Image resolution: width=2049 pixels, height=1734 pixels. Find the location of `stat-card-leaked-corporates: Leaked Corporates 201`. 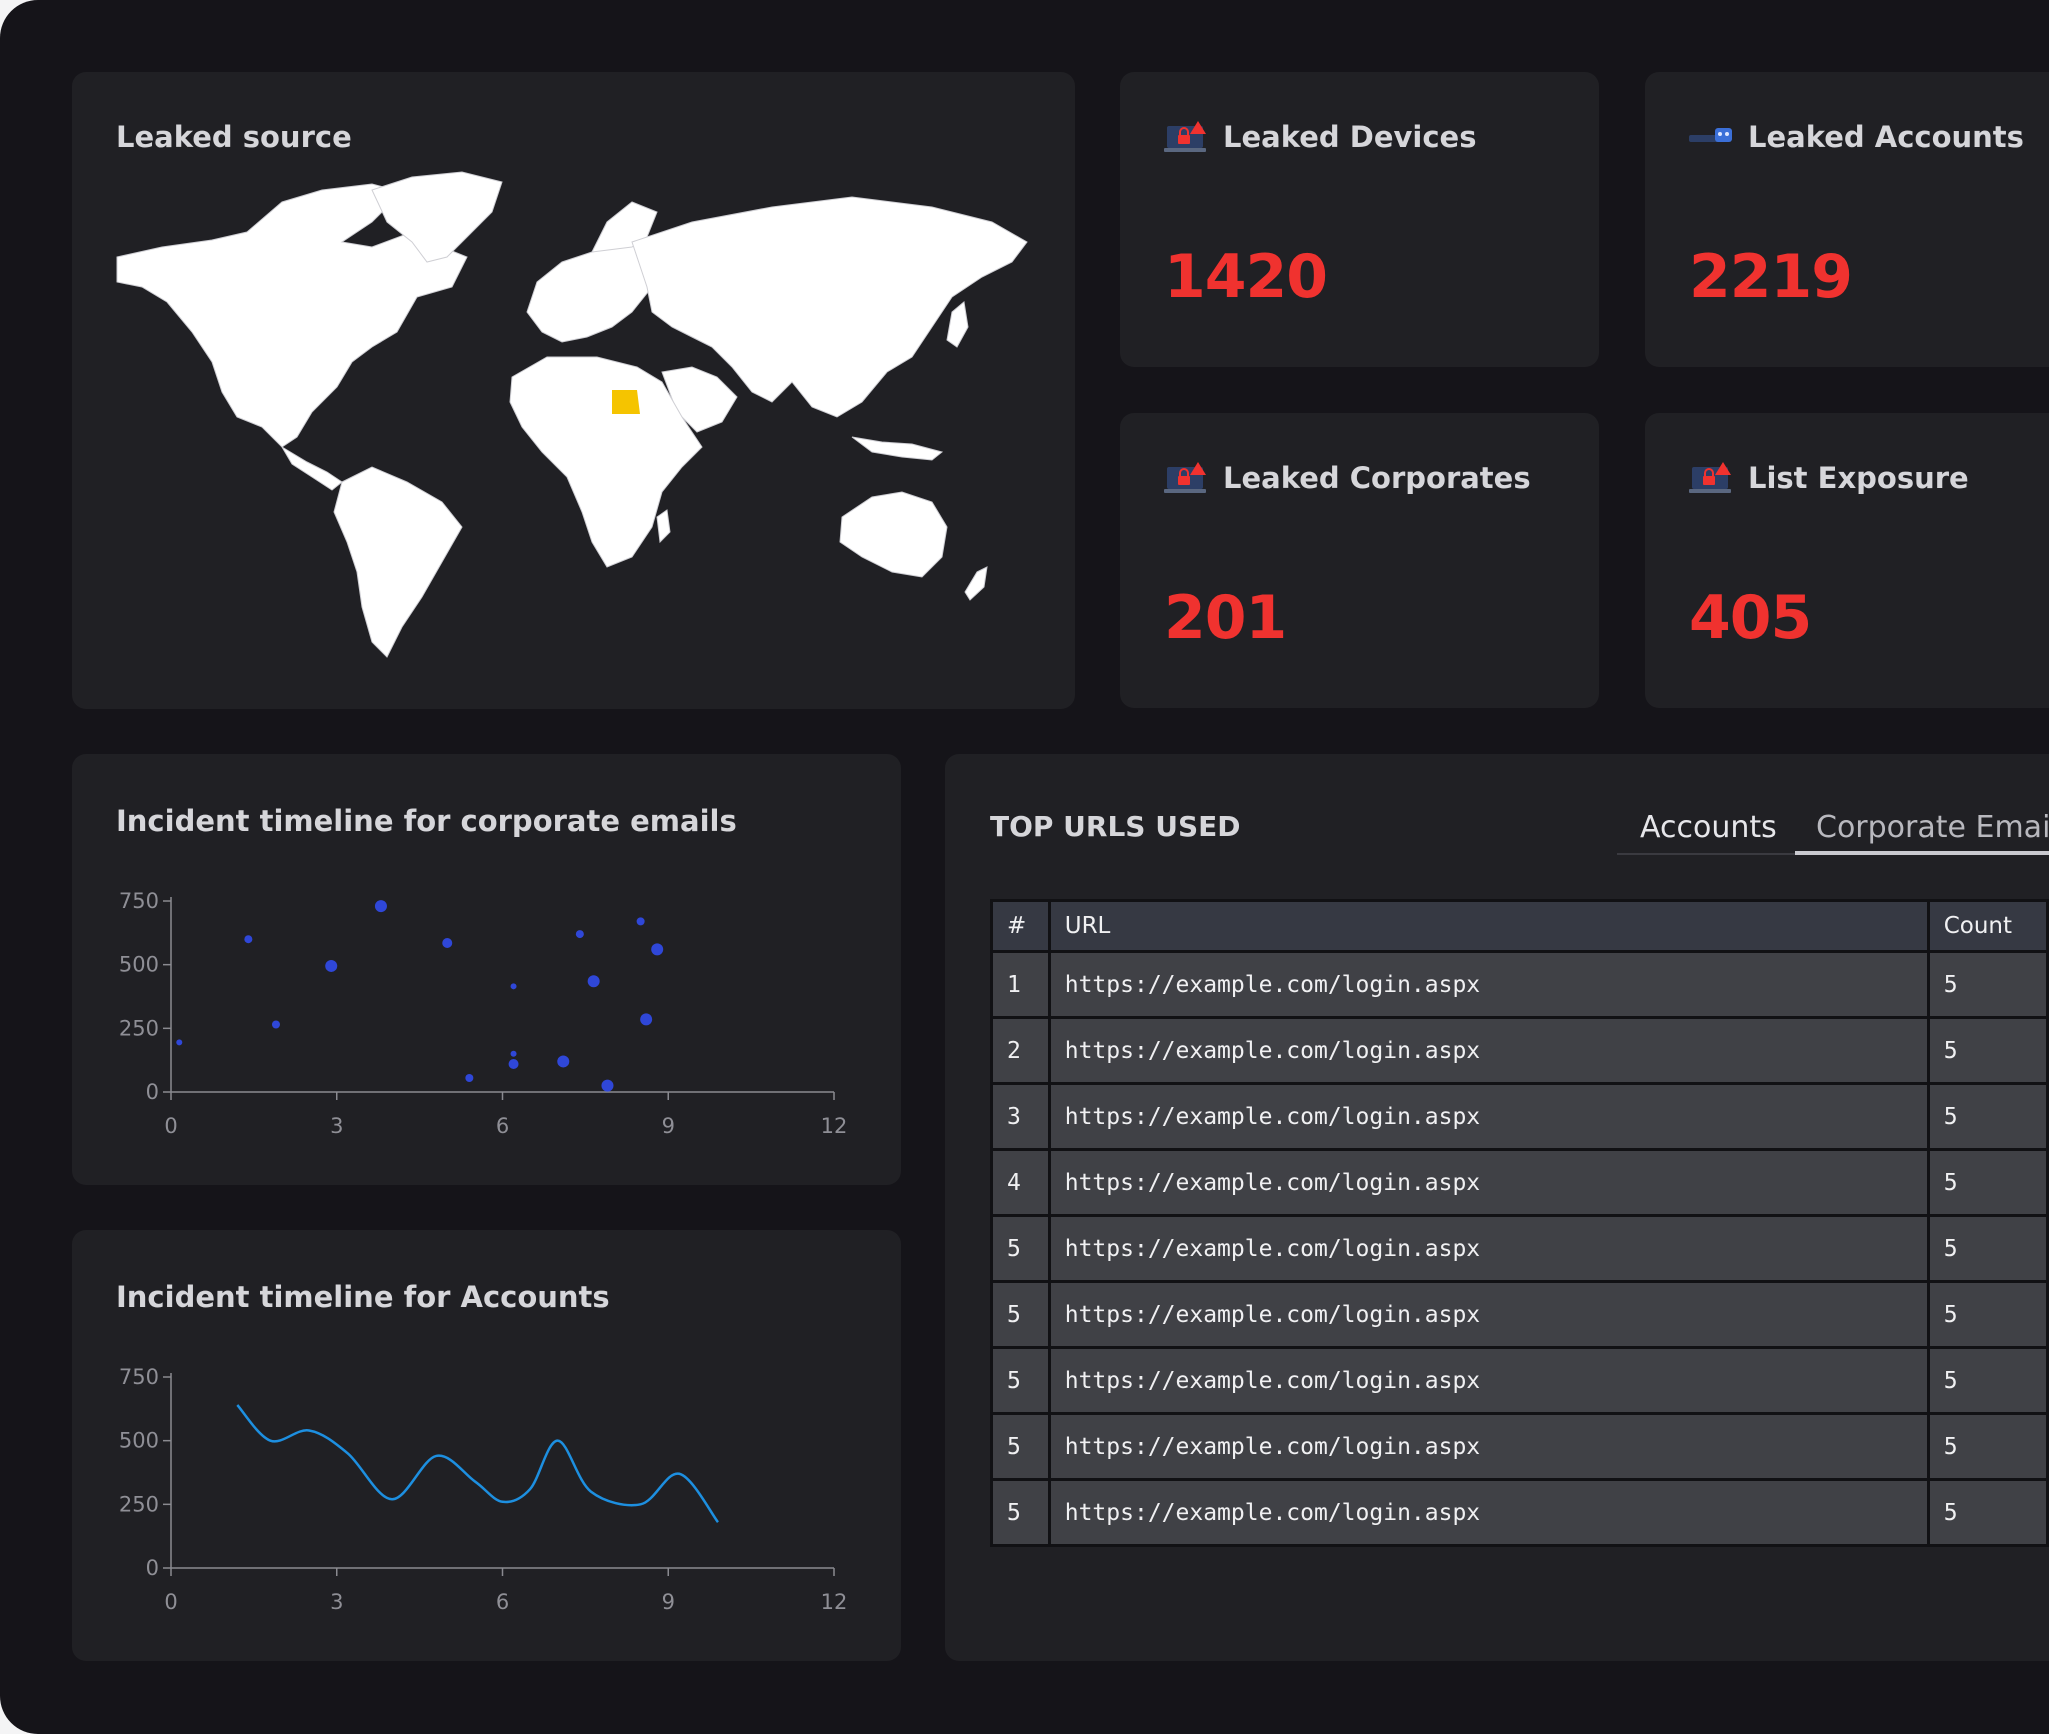

stat-card-leaked-corporates: Leaked Corporates 201 is located at coordinates (1359, 560).